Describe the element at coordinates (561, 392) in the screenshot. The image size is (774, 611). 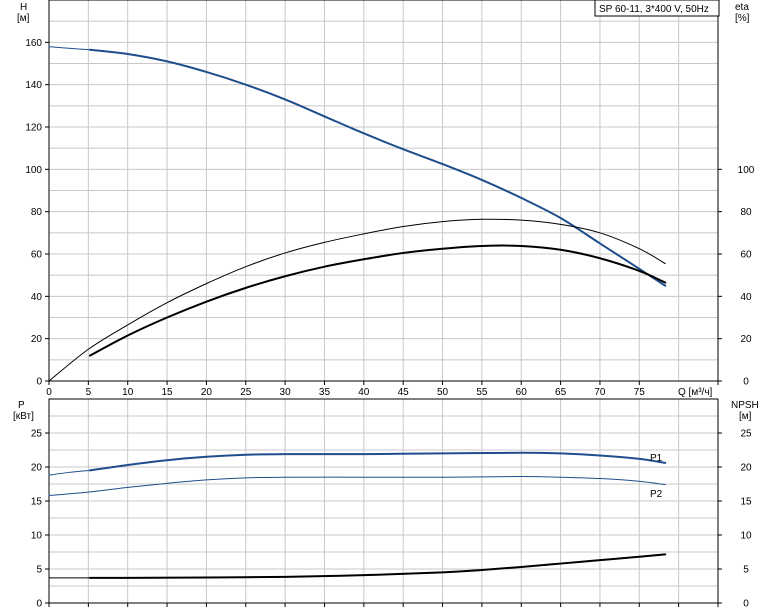
I see `x-tick-label: 65` at that location.